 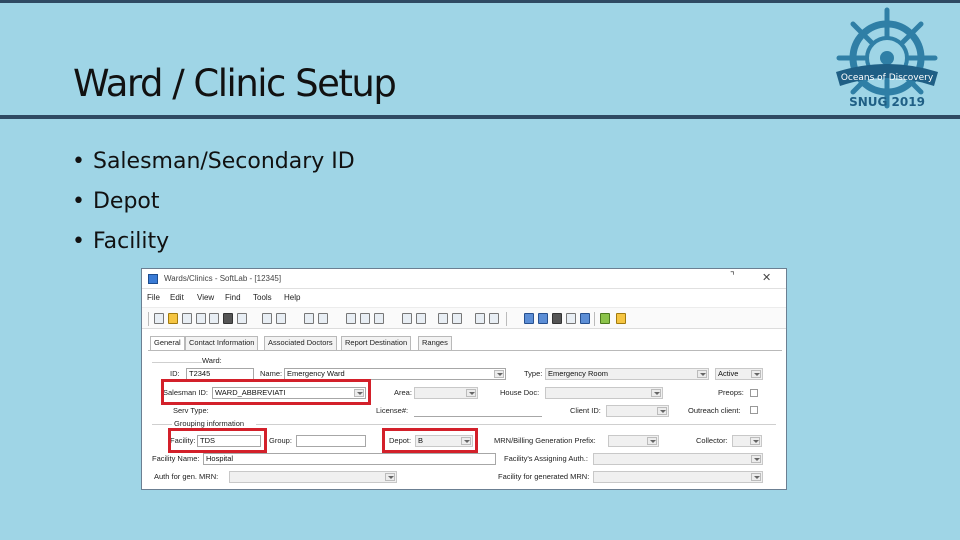 I want to click on client-id-select, so click(x=637, y=411).